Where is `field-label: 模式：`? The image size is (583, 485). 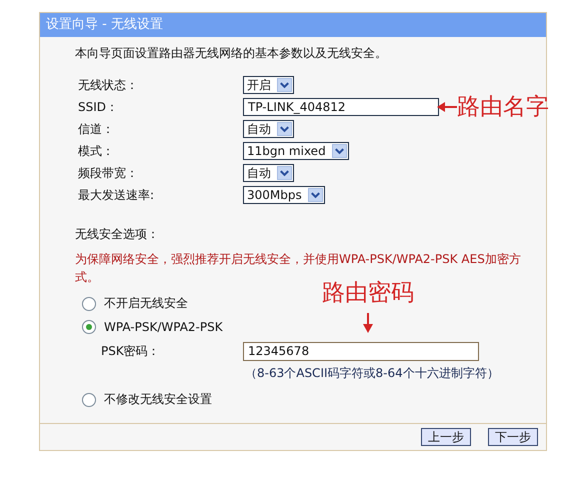
field-label: 模式： is located at coordinates (96, 151).